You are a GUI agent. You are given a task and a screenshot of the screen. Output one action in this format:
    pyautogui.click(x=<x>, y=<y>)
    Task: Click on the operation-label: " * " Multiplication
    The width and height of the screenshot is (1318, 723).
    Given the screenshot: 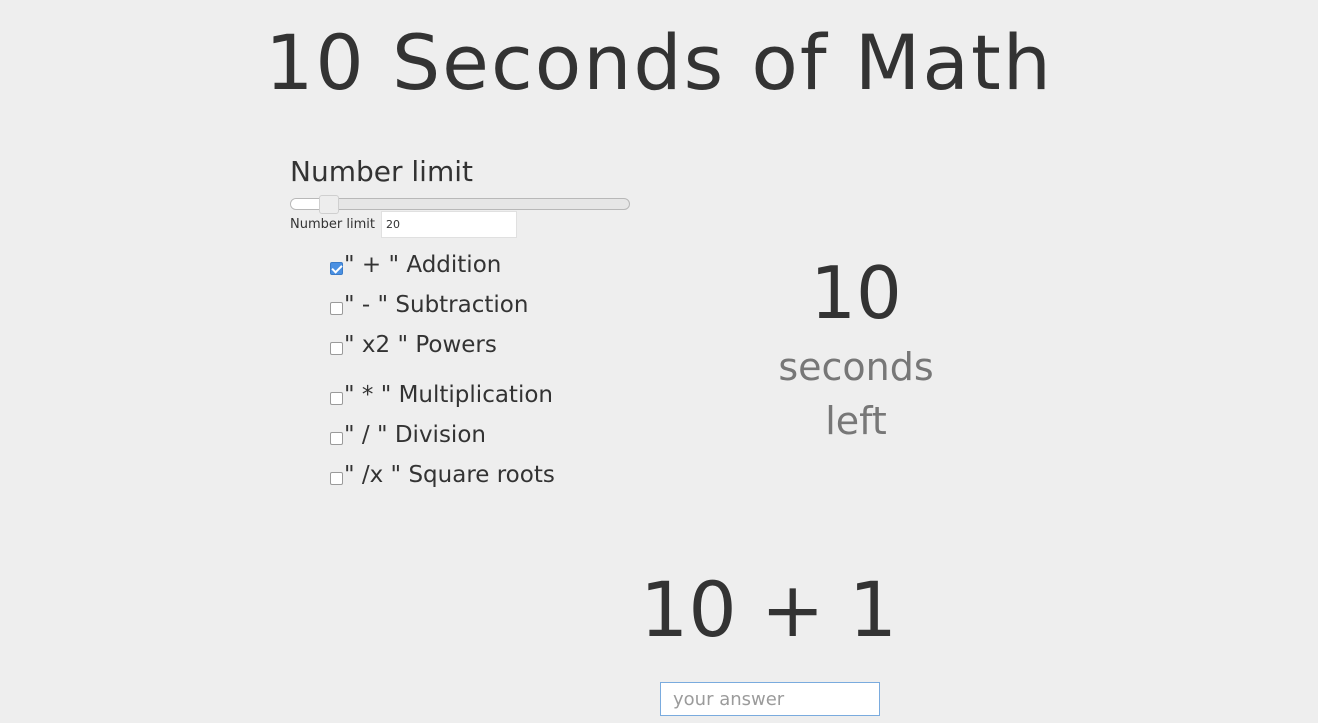 What is the action you would take?
    pyautogui.click(x=448, y=395)
    